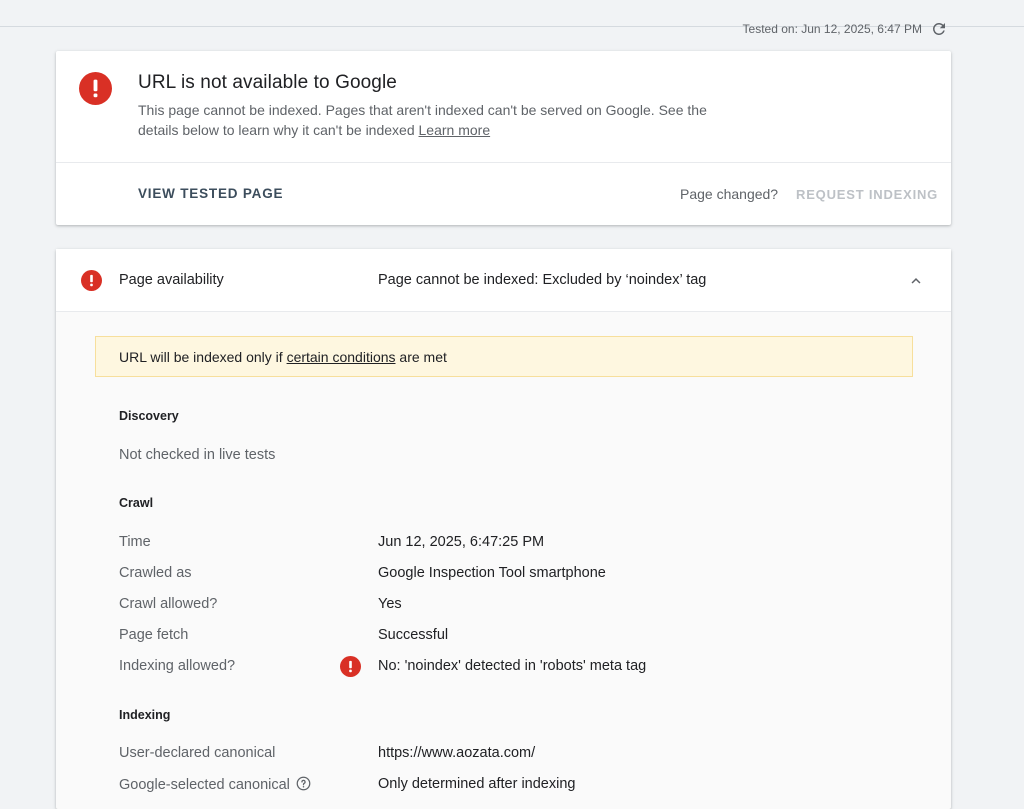  I want to click on crawled-as-value: Google Inspection Tool smartphone, so click(492, 573).